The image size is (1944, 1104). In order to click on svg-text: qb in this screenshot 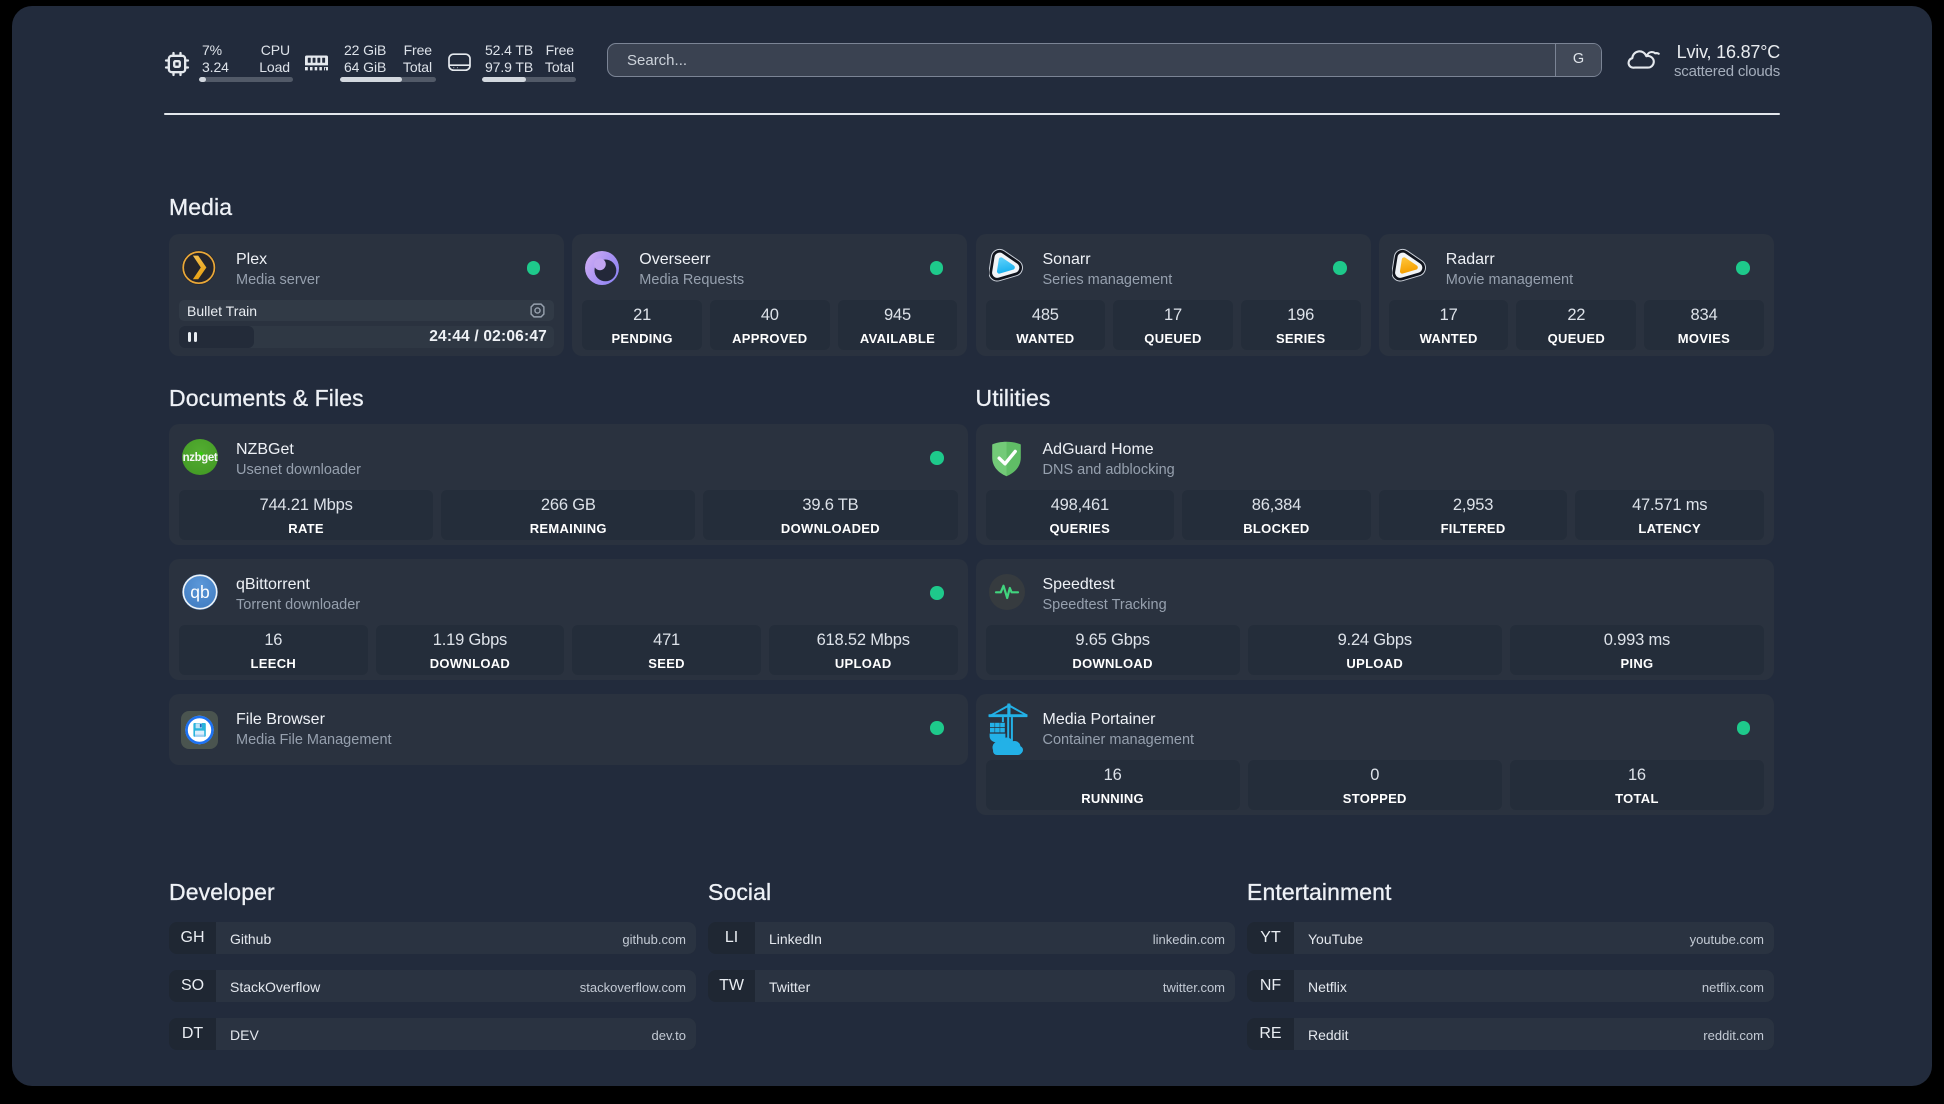, I will do `click(199, 592)`.